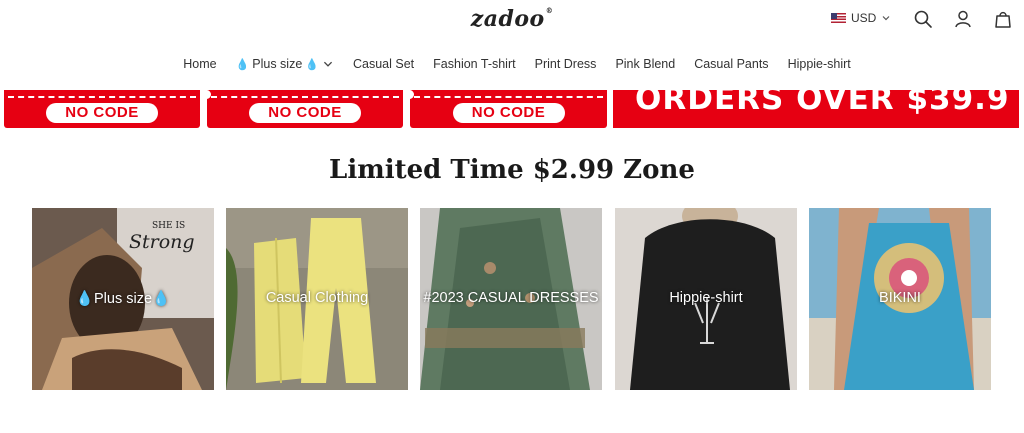 The image size is (1024, 433). I want to click on nav-label: Pink Blend, so click(645, 64).